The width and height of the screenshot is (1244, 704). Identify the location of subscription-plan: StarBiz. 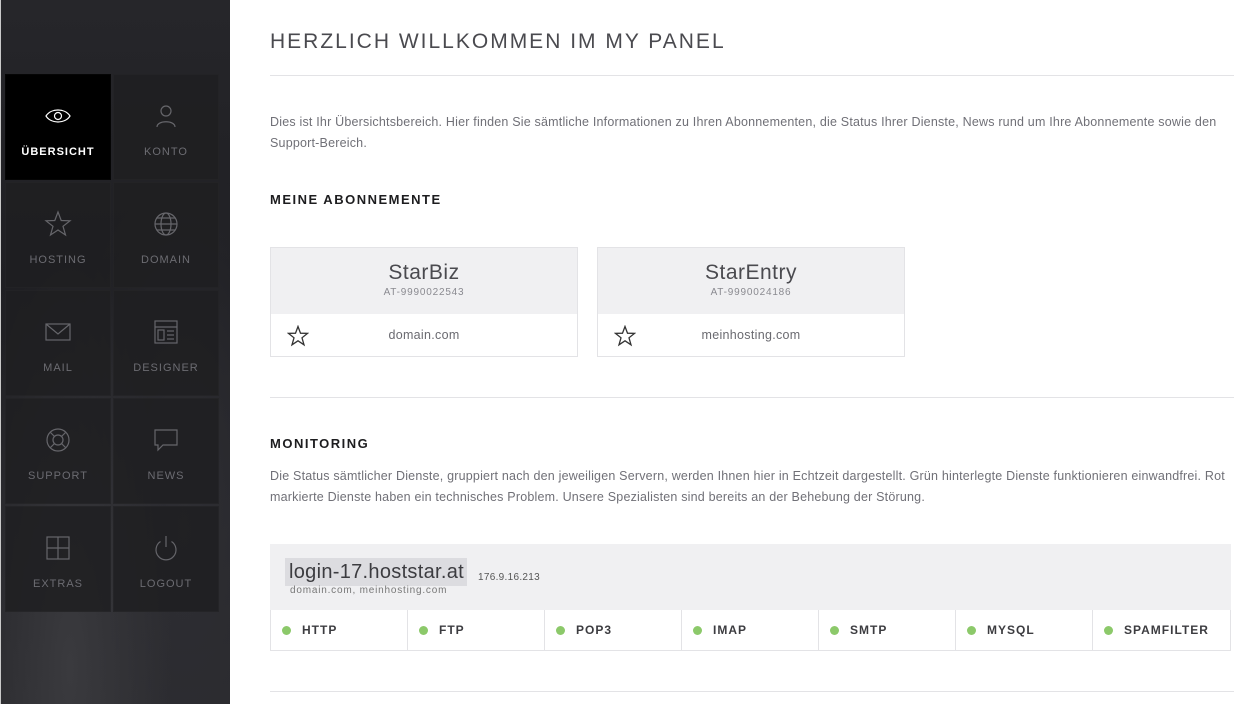
(424, 272).